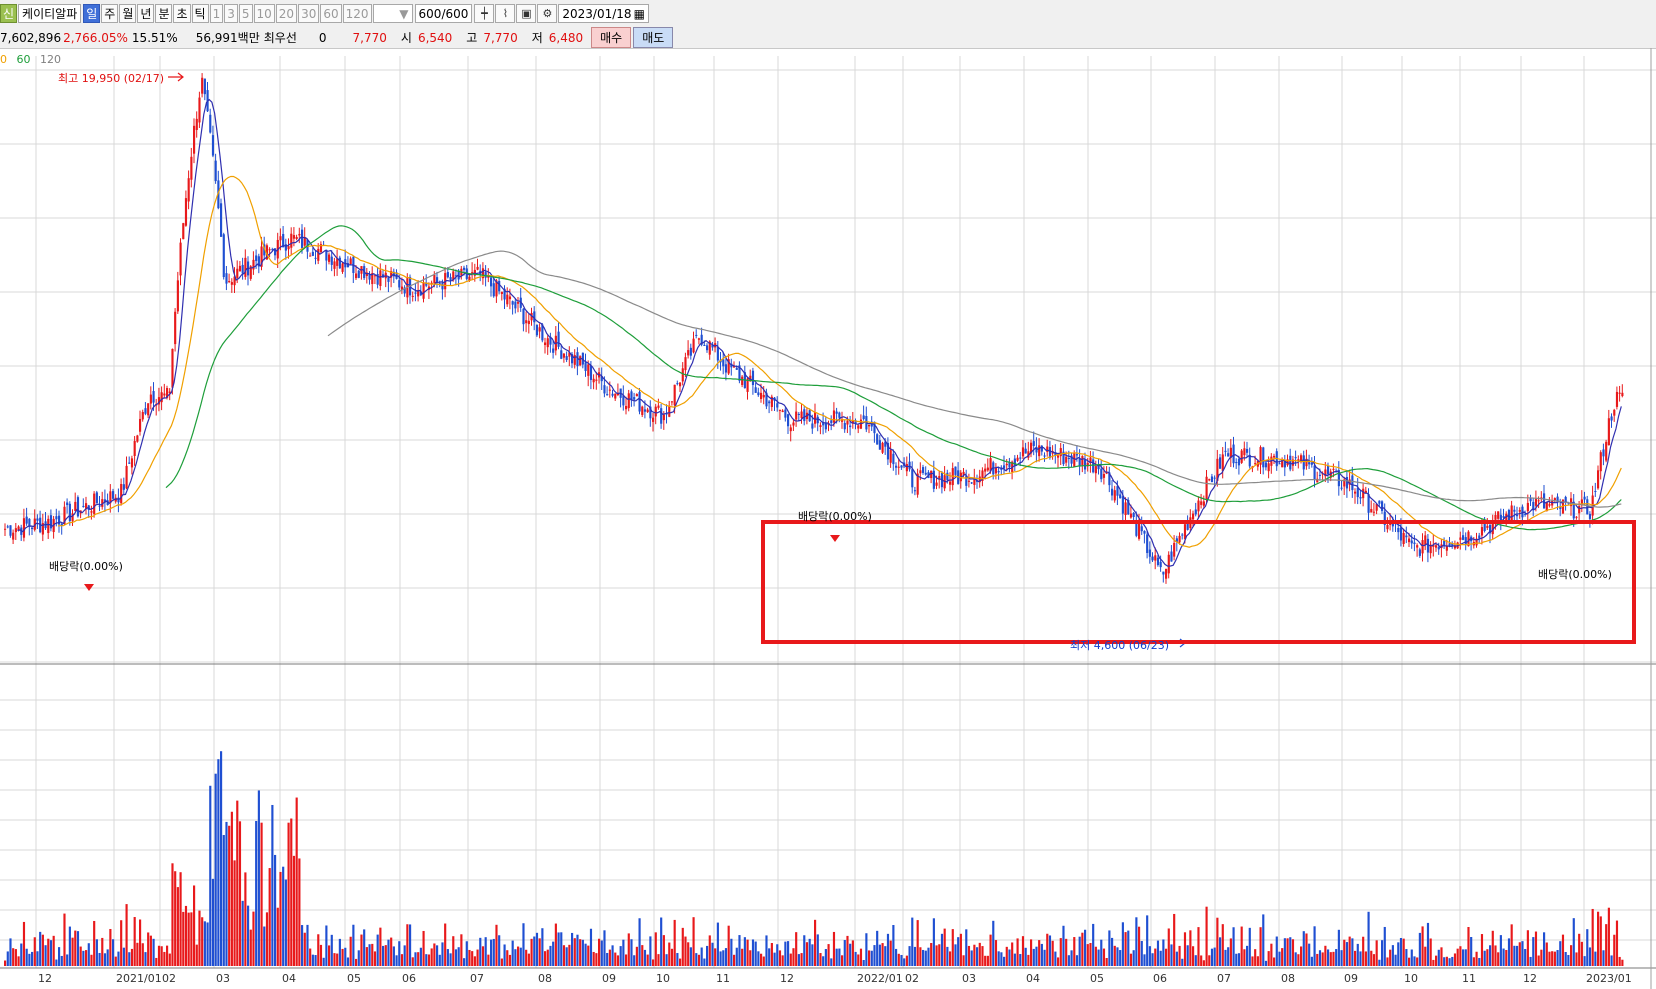 The width and height of the screenshot is (1656, 989). Describe the element at coordinates (835, 538) in the screenshot. I see `dividend-arrow-icon` at that location.